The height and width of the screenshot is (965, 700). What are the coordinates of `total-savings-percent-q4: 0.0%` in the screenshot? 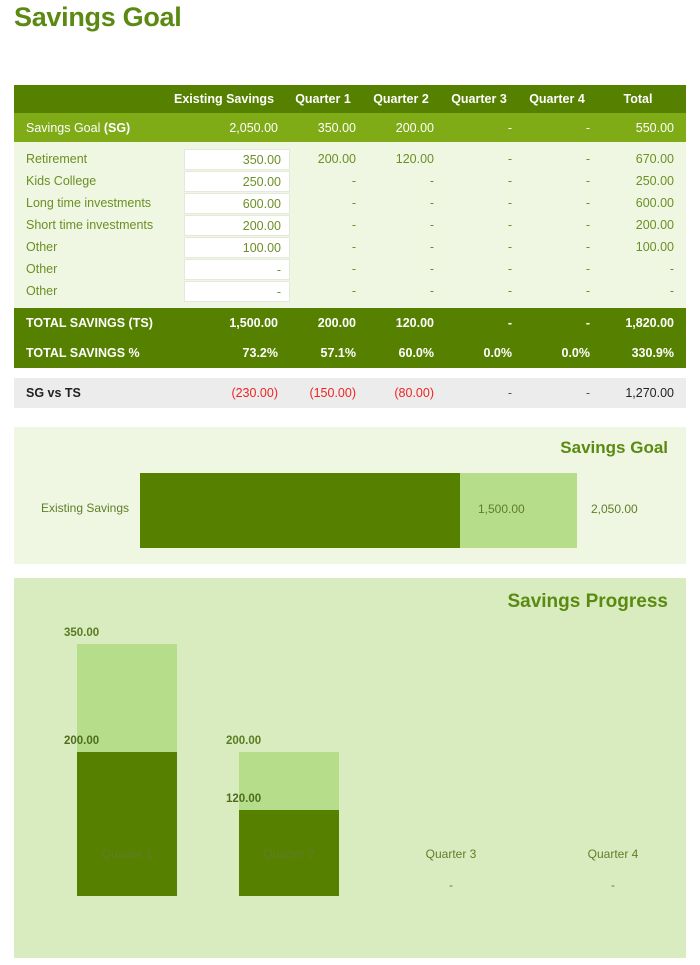 It's located at (563, 353).